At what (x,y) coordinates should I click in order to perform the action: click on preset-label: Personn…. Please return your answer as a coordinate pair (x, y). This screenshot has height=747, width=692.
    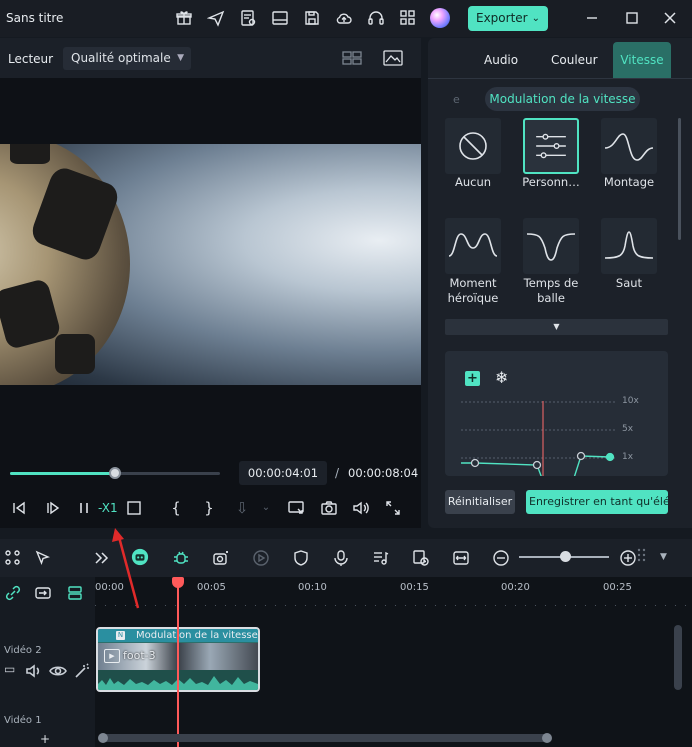
    Looking at the image, I should click on (551, 182).